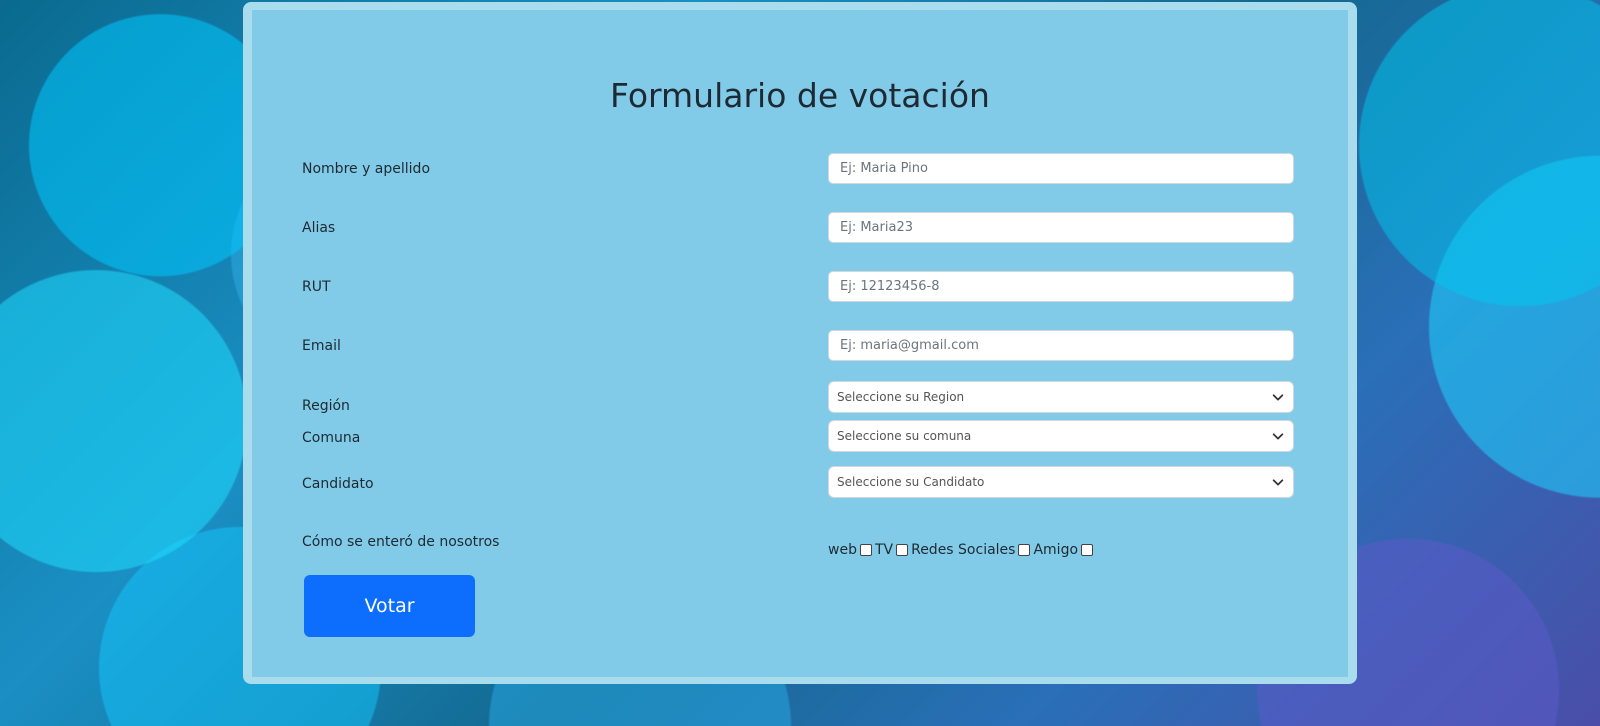  I want to click on name-input, so click(1061, 168).